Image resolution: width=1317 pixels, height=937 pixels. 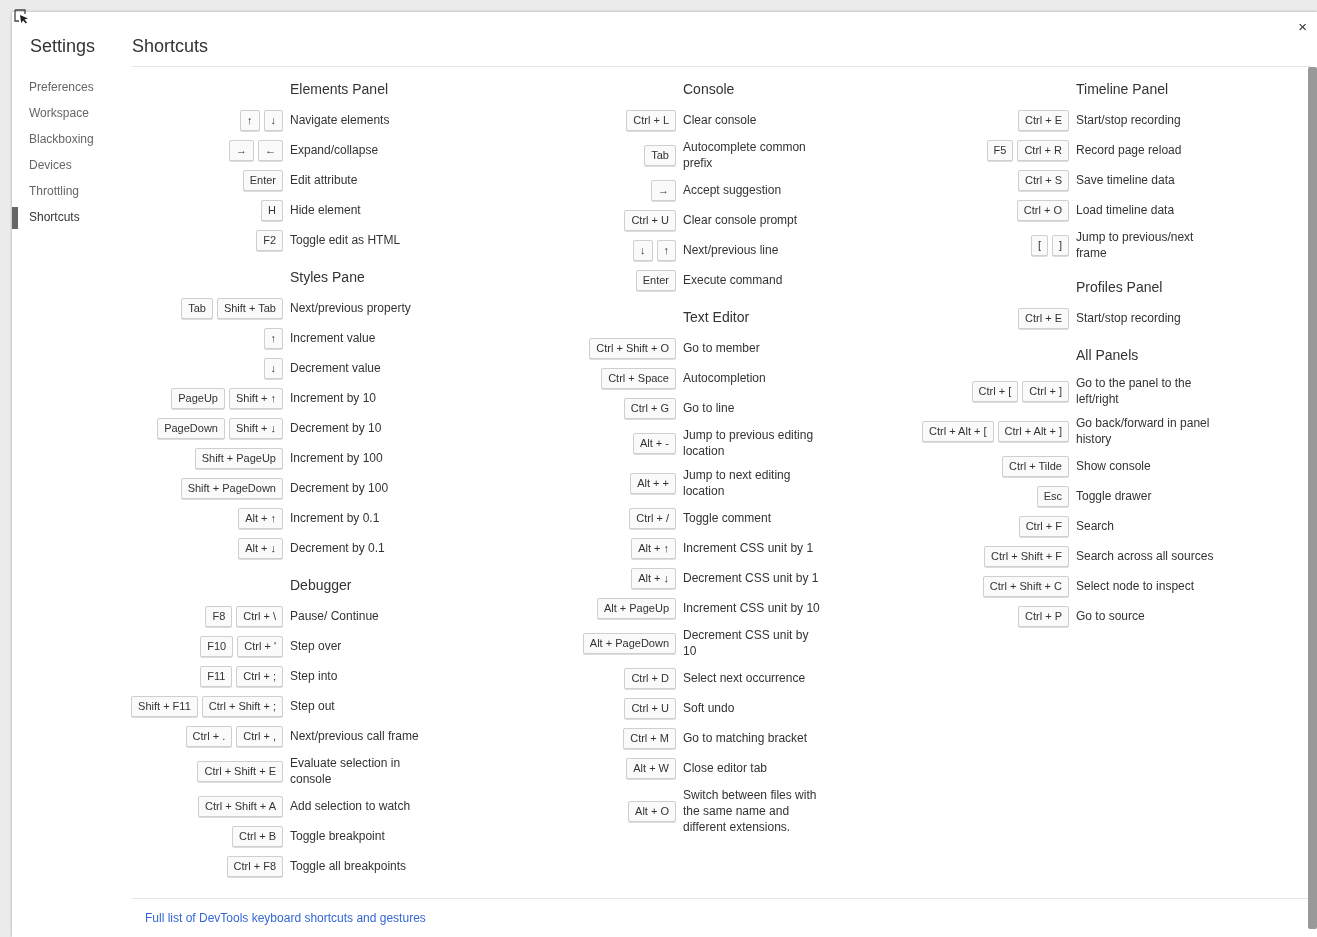 What do you see at coordinates (1312, 498) in the screenshot?
I see `scrollbar` at bounding box center [1312, 498].